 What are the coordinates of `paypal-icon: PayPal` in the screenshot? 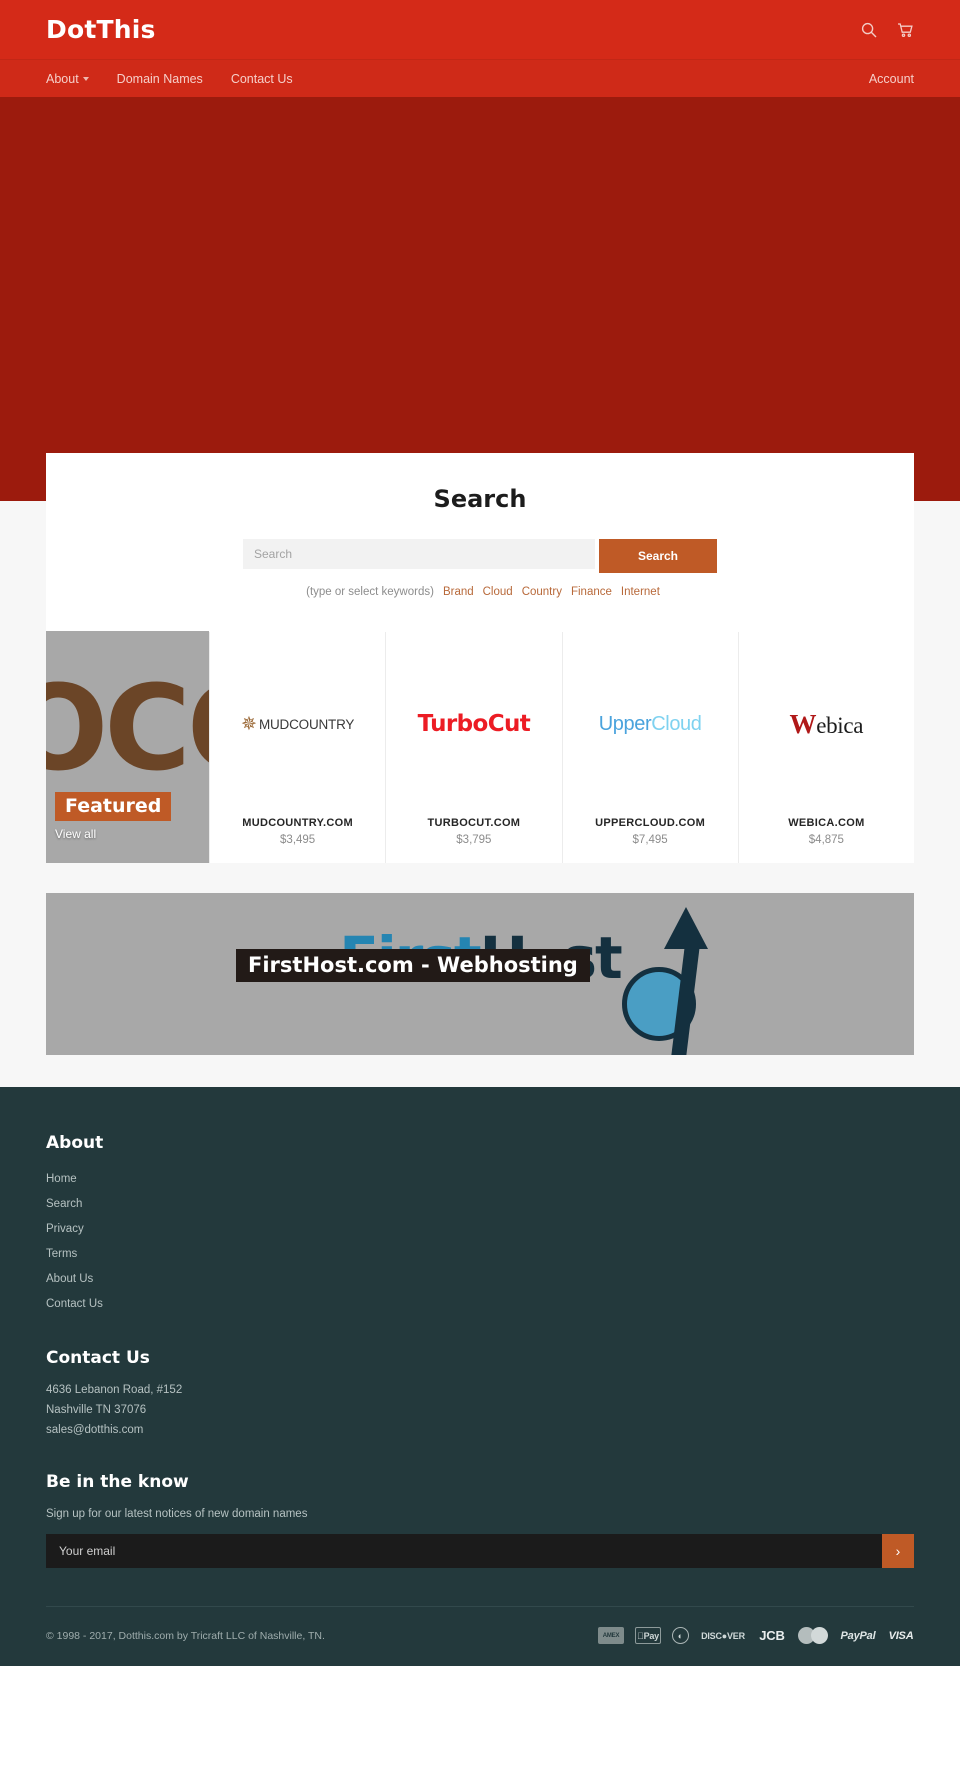 It's located at (858, 1635).